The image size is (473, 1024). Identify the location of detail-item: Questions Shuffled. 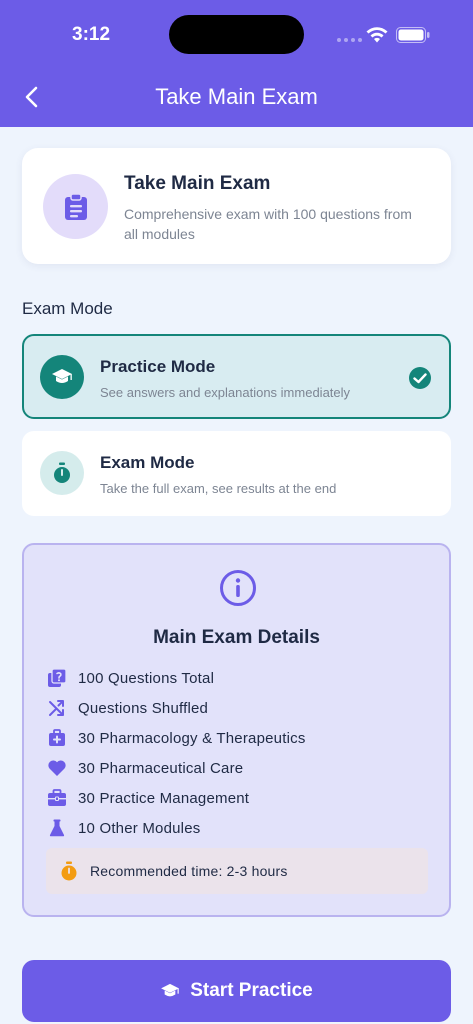
(176, 708).